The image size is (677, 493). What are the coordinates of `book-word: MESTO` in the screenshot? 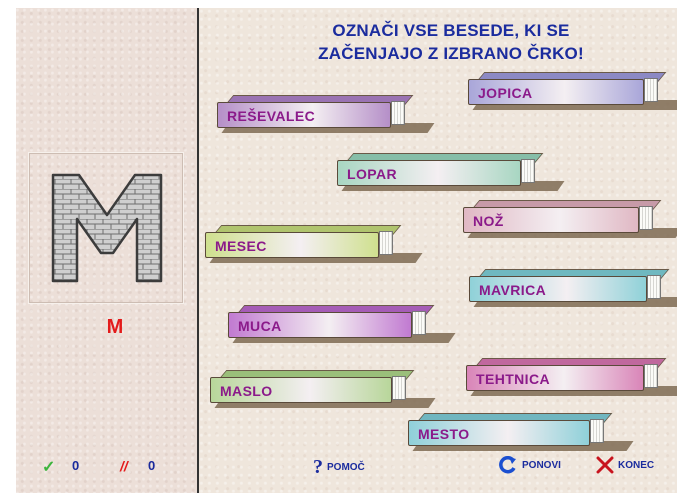 It's located at (444, 434).